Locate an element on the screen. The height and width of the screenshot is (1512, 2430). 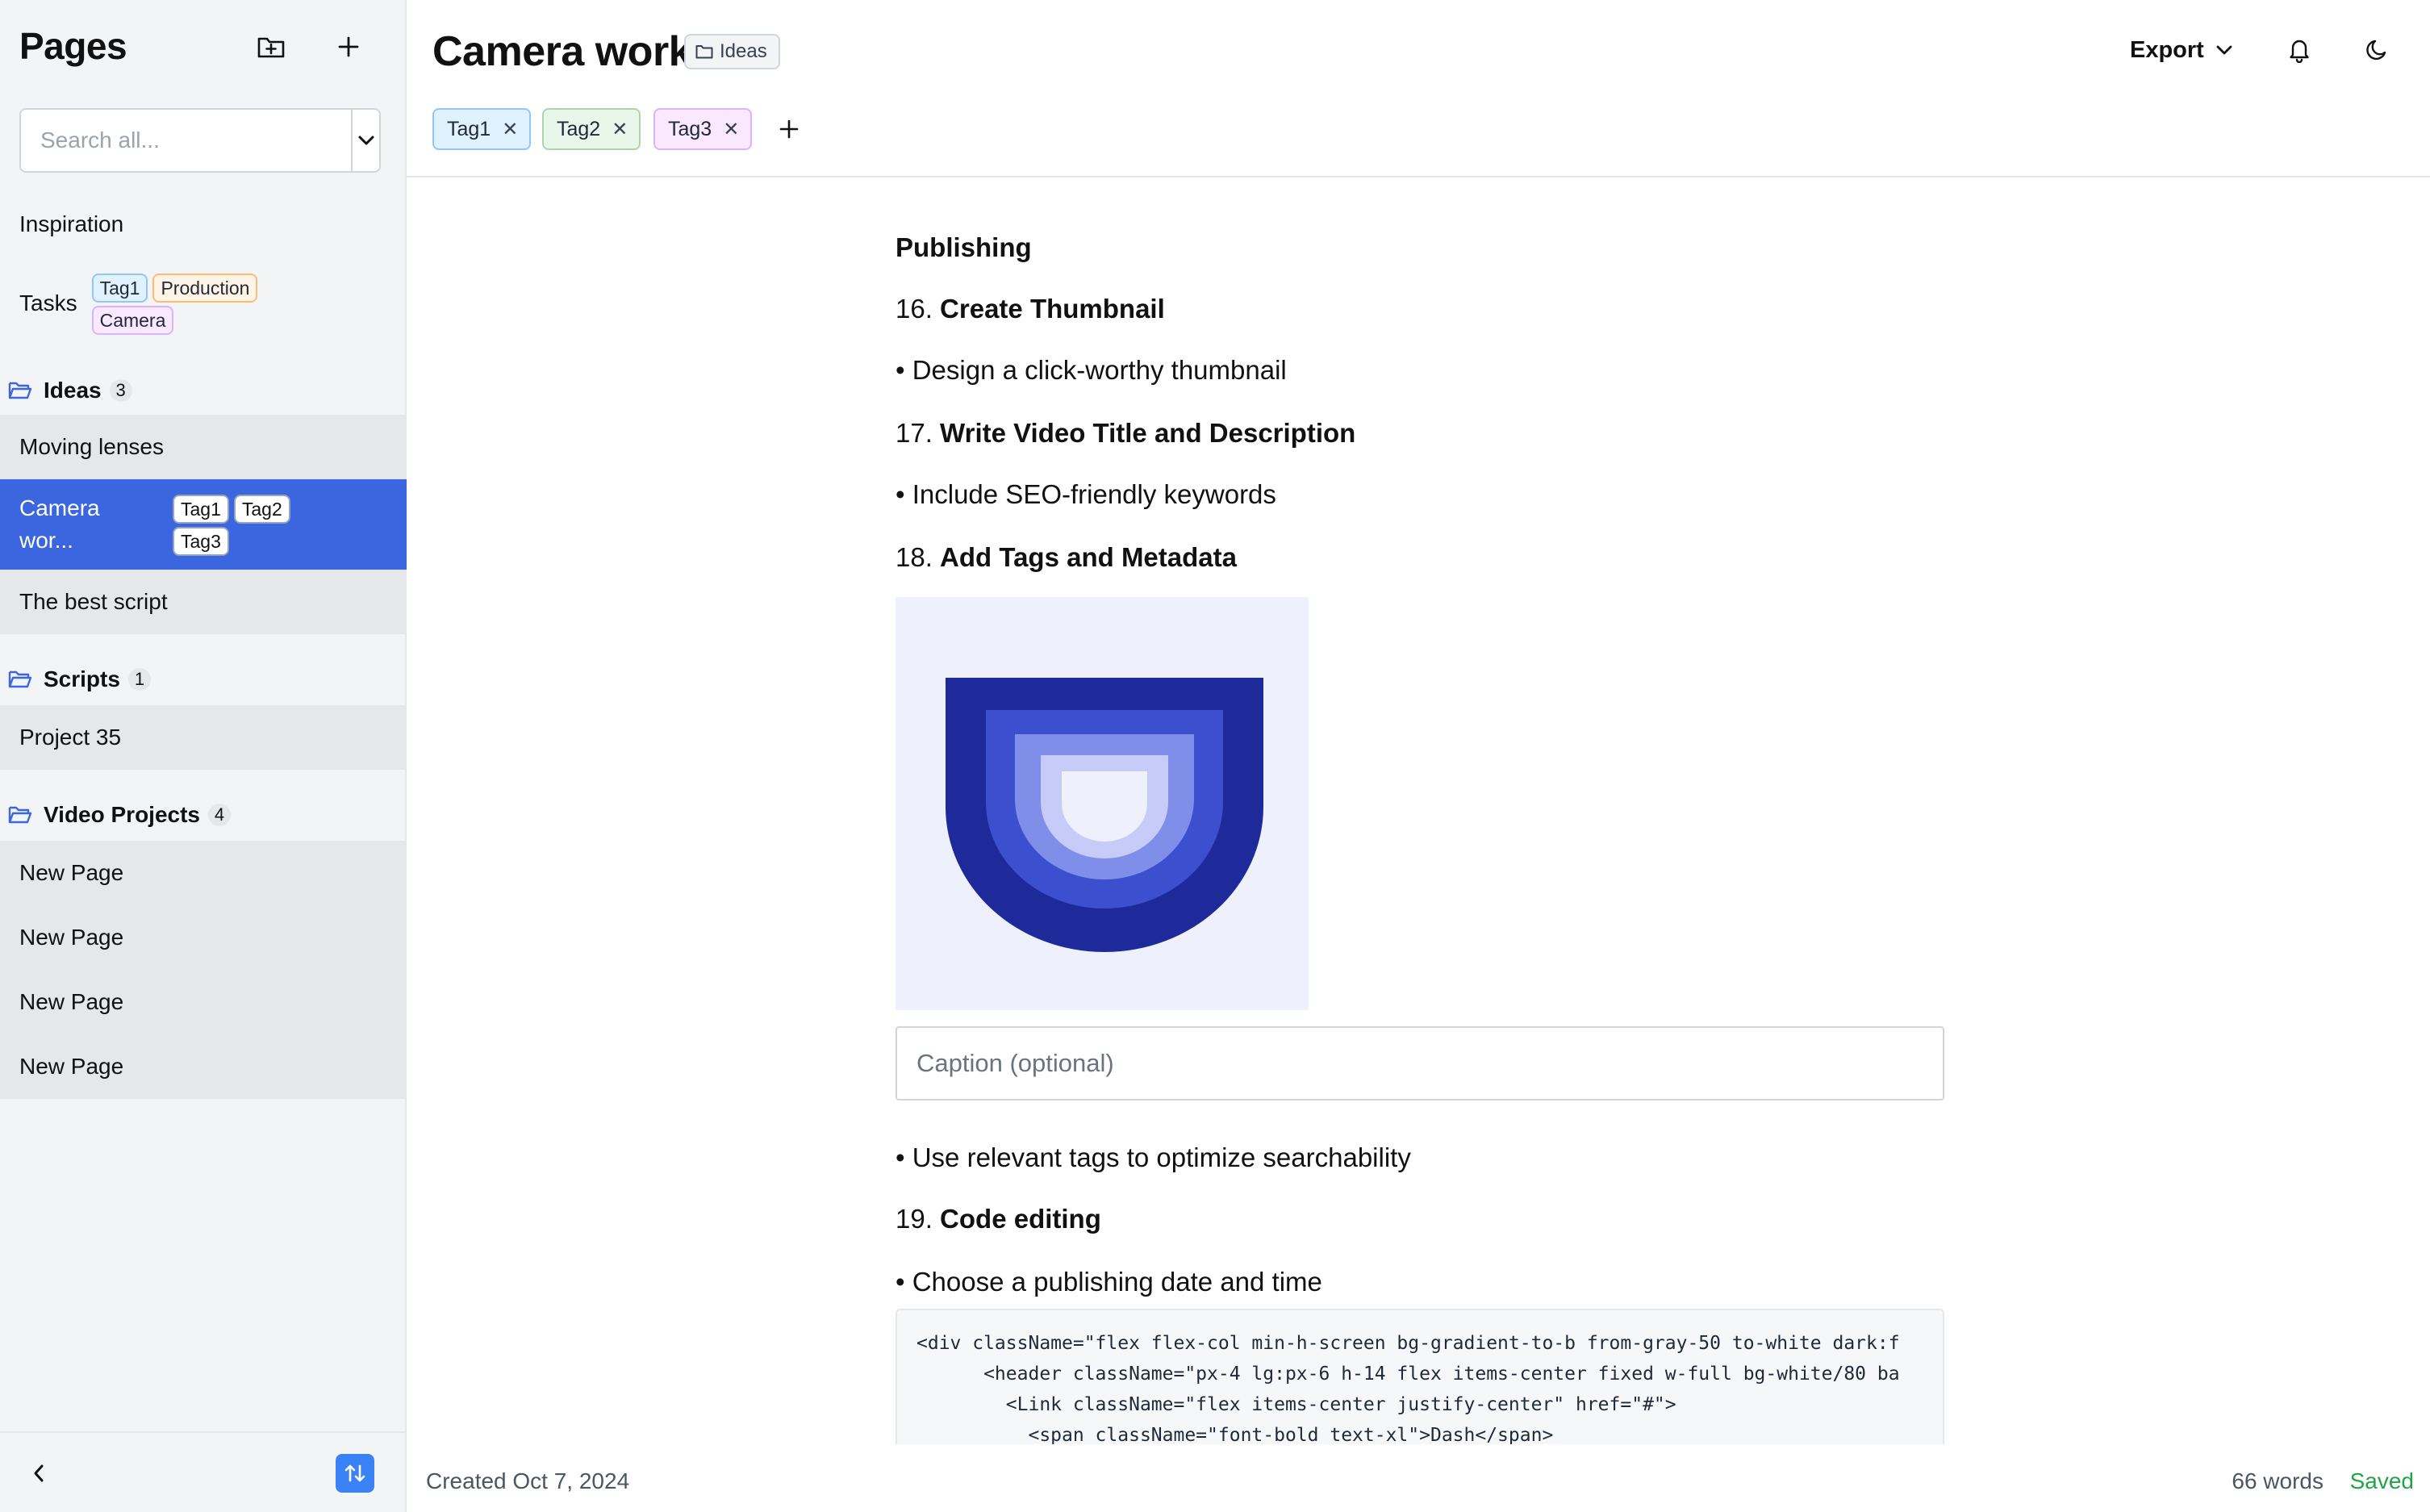
sidebar-page-camera-work: Camera wor... Tag1 Tag2Tag3 is located at coordinates (203, 524).